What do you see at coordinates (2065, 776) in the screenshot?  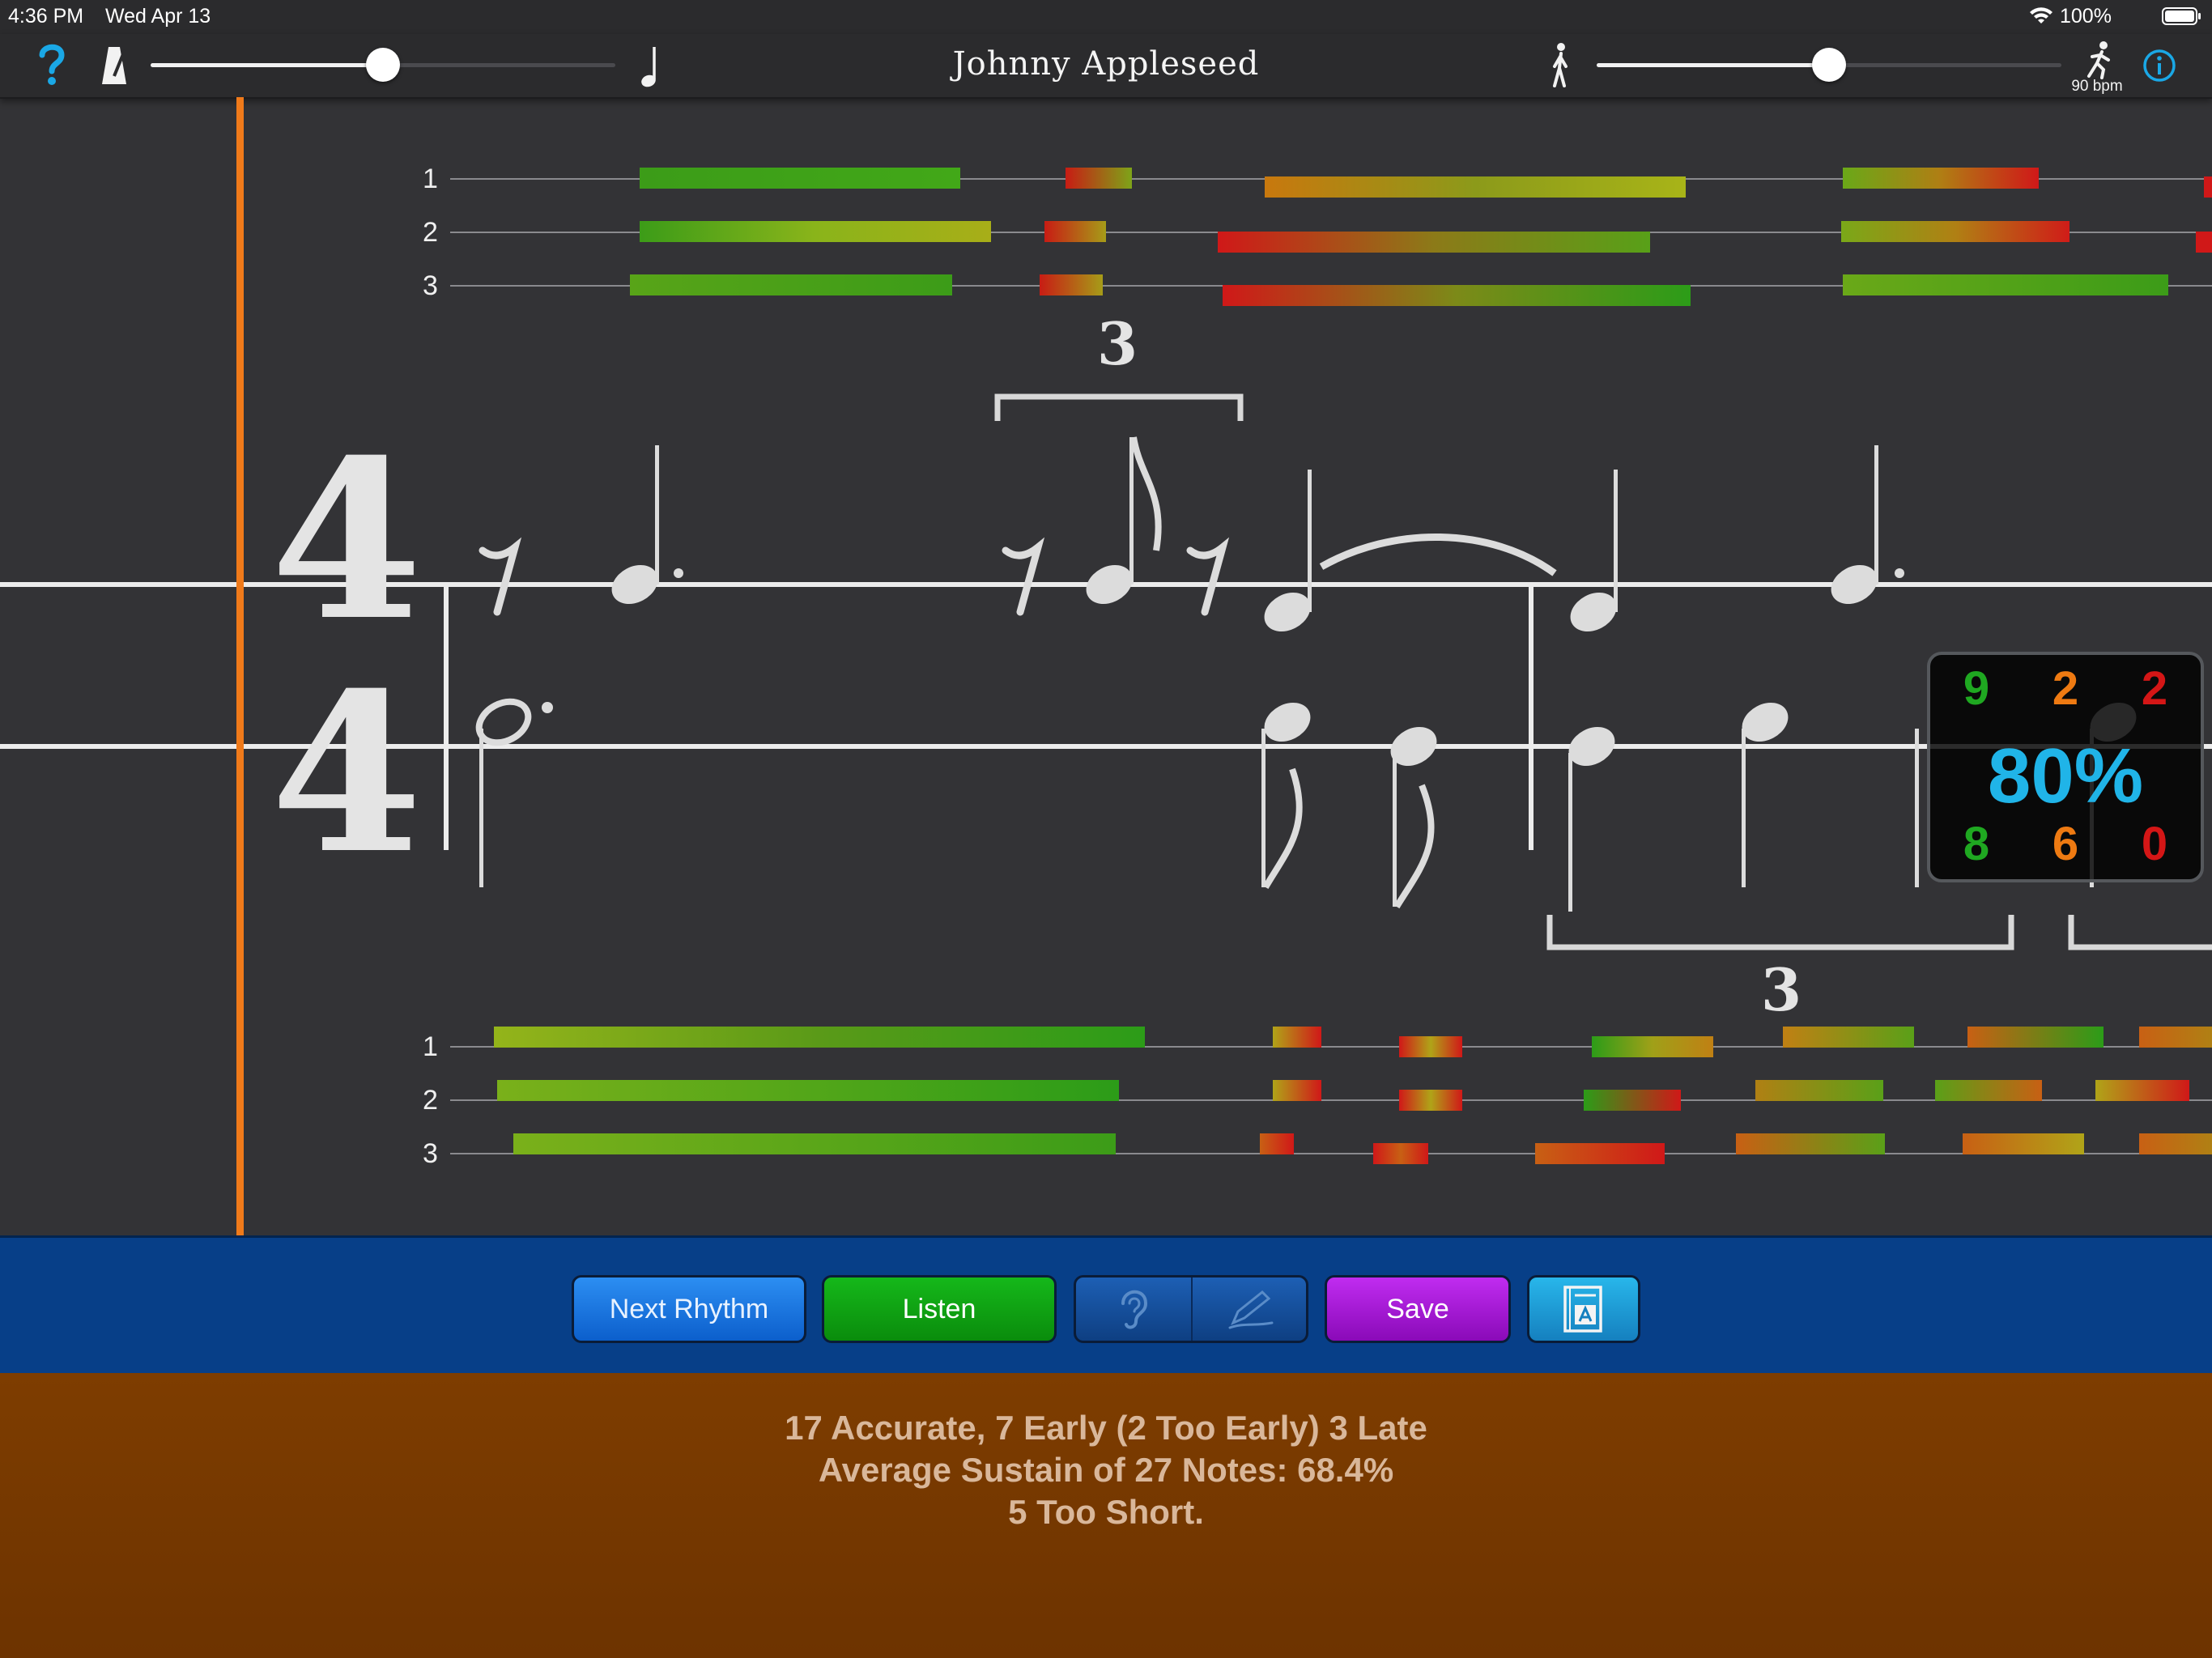 I see `summary-percent: 80%` at bounding box center [2065, 776].